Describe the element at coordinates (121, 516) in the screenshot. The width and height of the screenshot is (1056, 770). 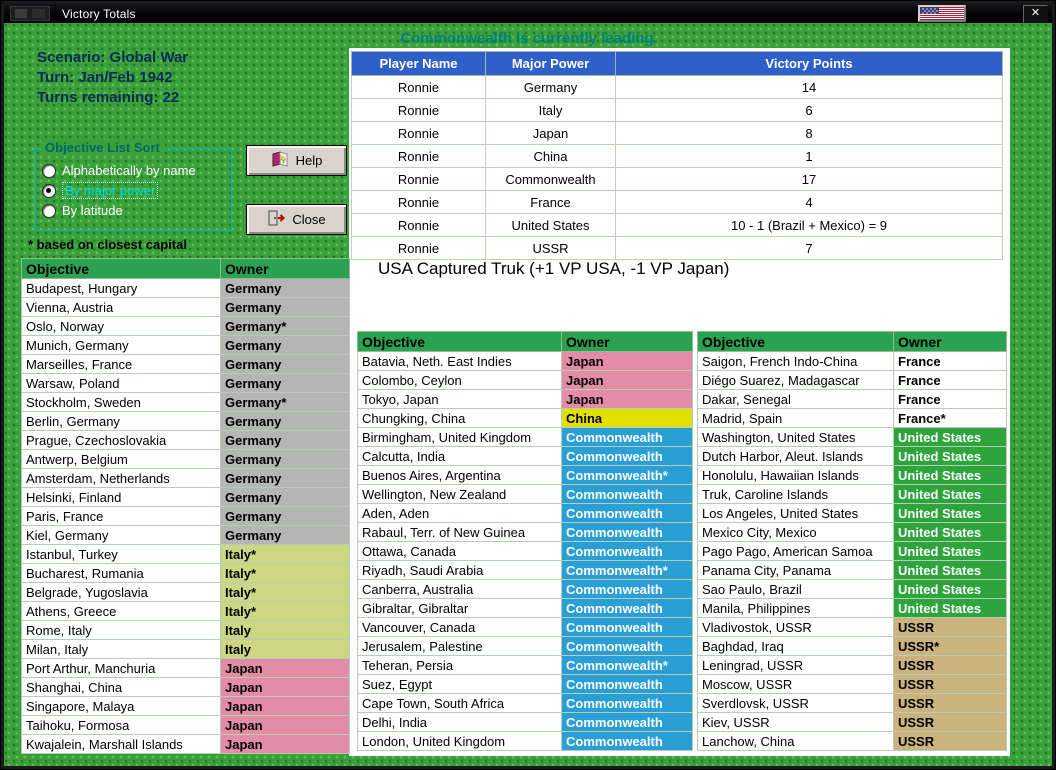
I see `objective-cell: Paris, France` at that location.